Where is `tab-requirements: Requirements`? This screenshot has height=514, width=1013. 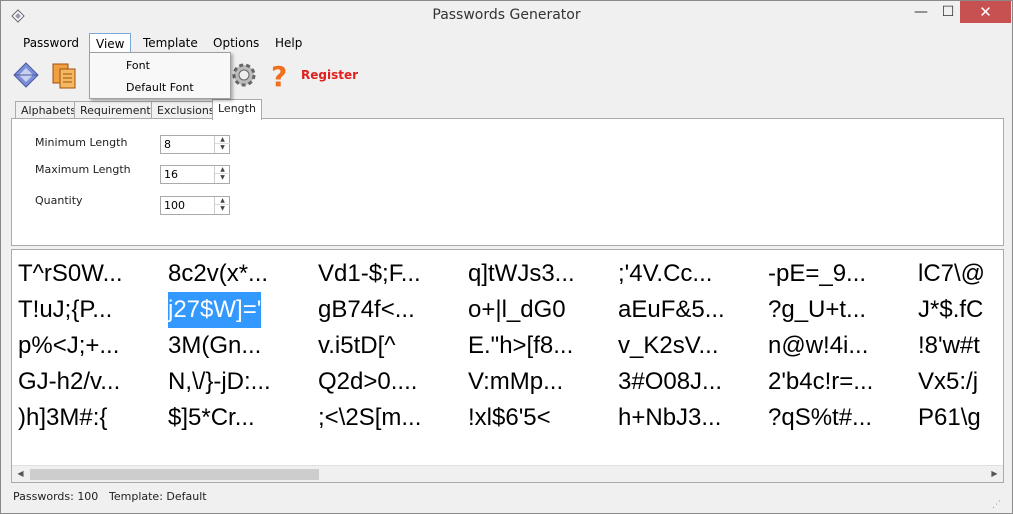 tab-requirements: Requirements is located at coordinates (118, 110).